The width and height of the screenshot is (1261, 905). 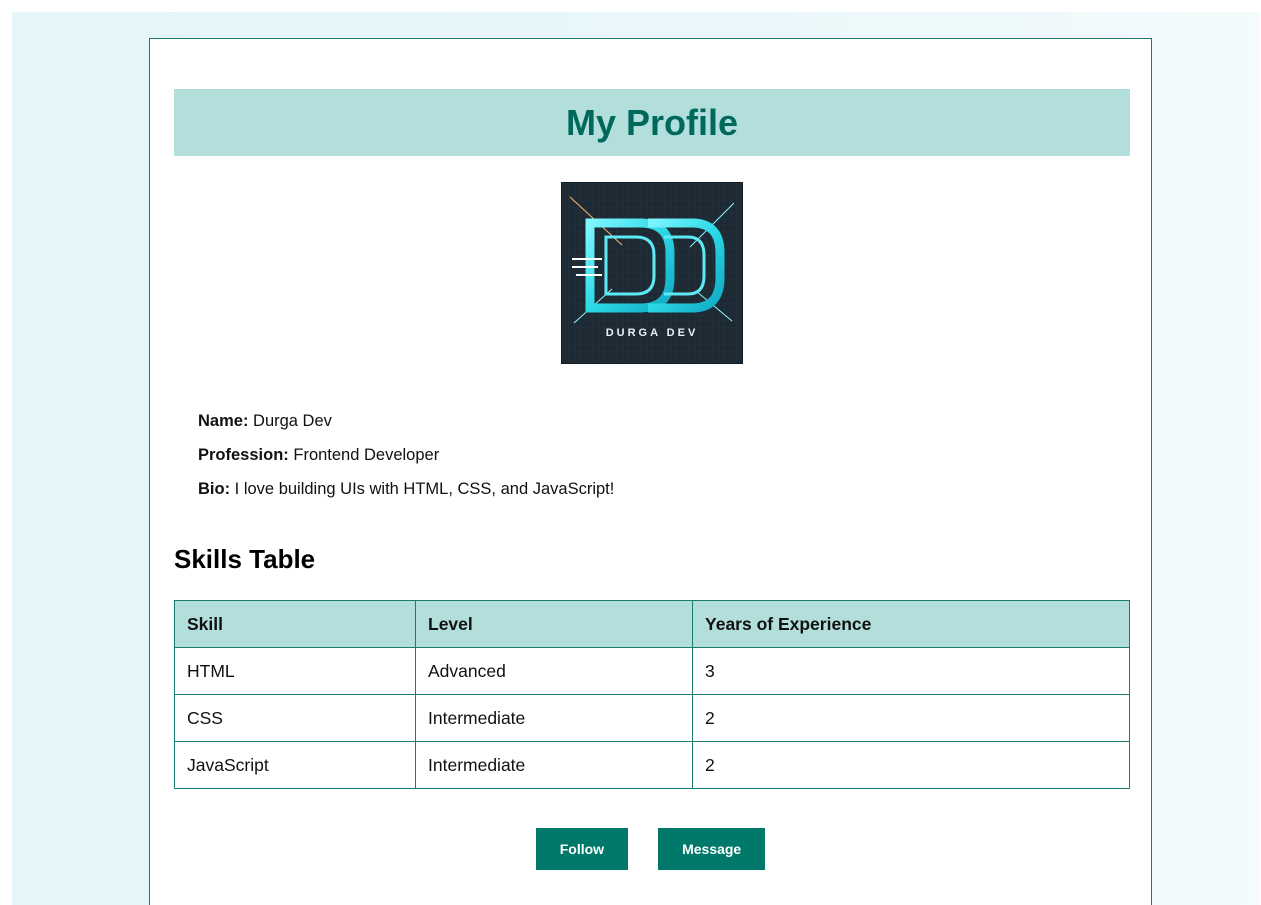 I want to click on table-row: HTML Advanced 3, so click(x=652, y=671).